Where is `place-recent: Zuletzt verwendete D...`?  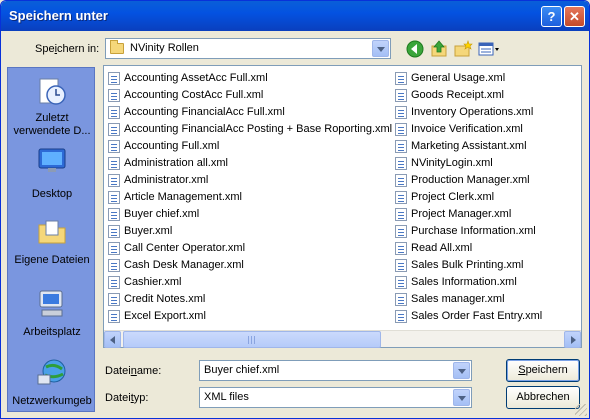
place-recent: Zuletzt verwendete D... is located at coordinates (52, 107).